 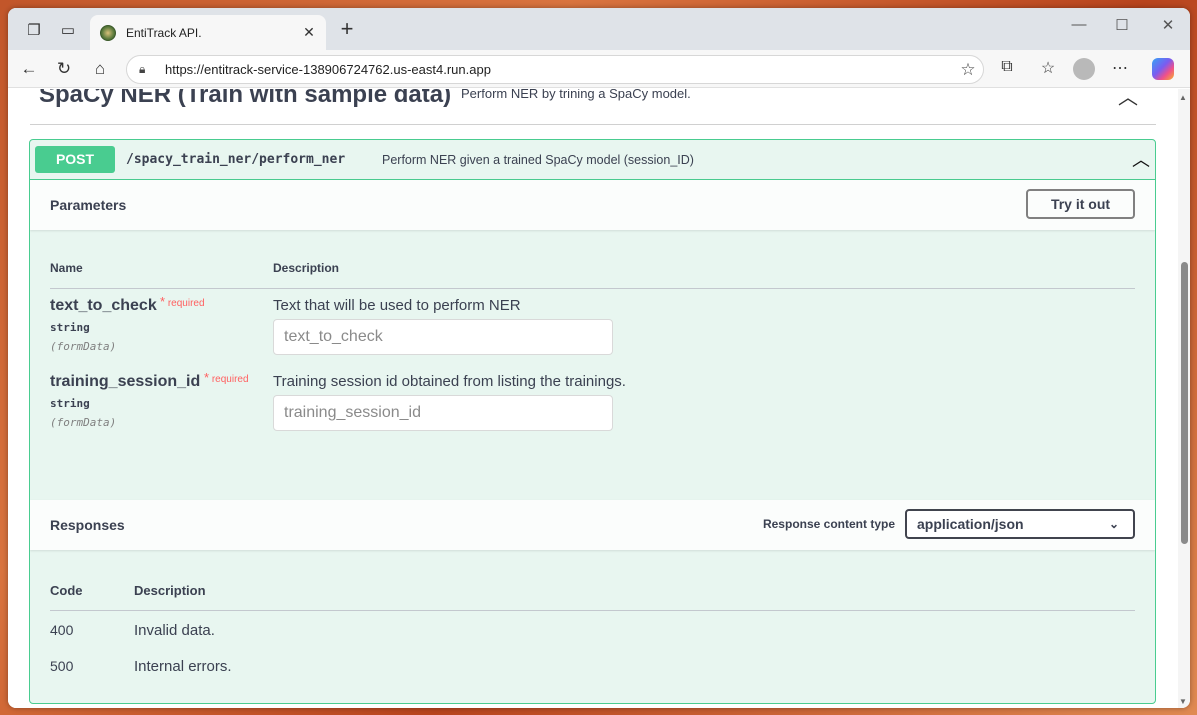 I want to click on scroll-thumb, so click(x=1184, y=403).